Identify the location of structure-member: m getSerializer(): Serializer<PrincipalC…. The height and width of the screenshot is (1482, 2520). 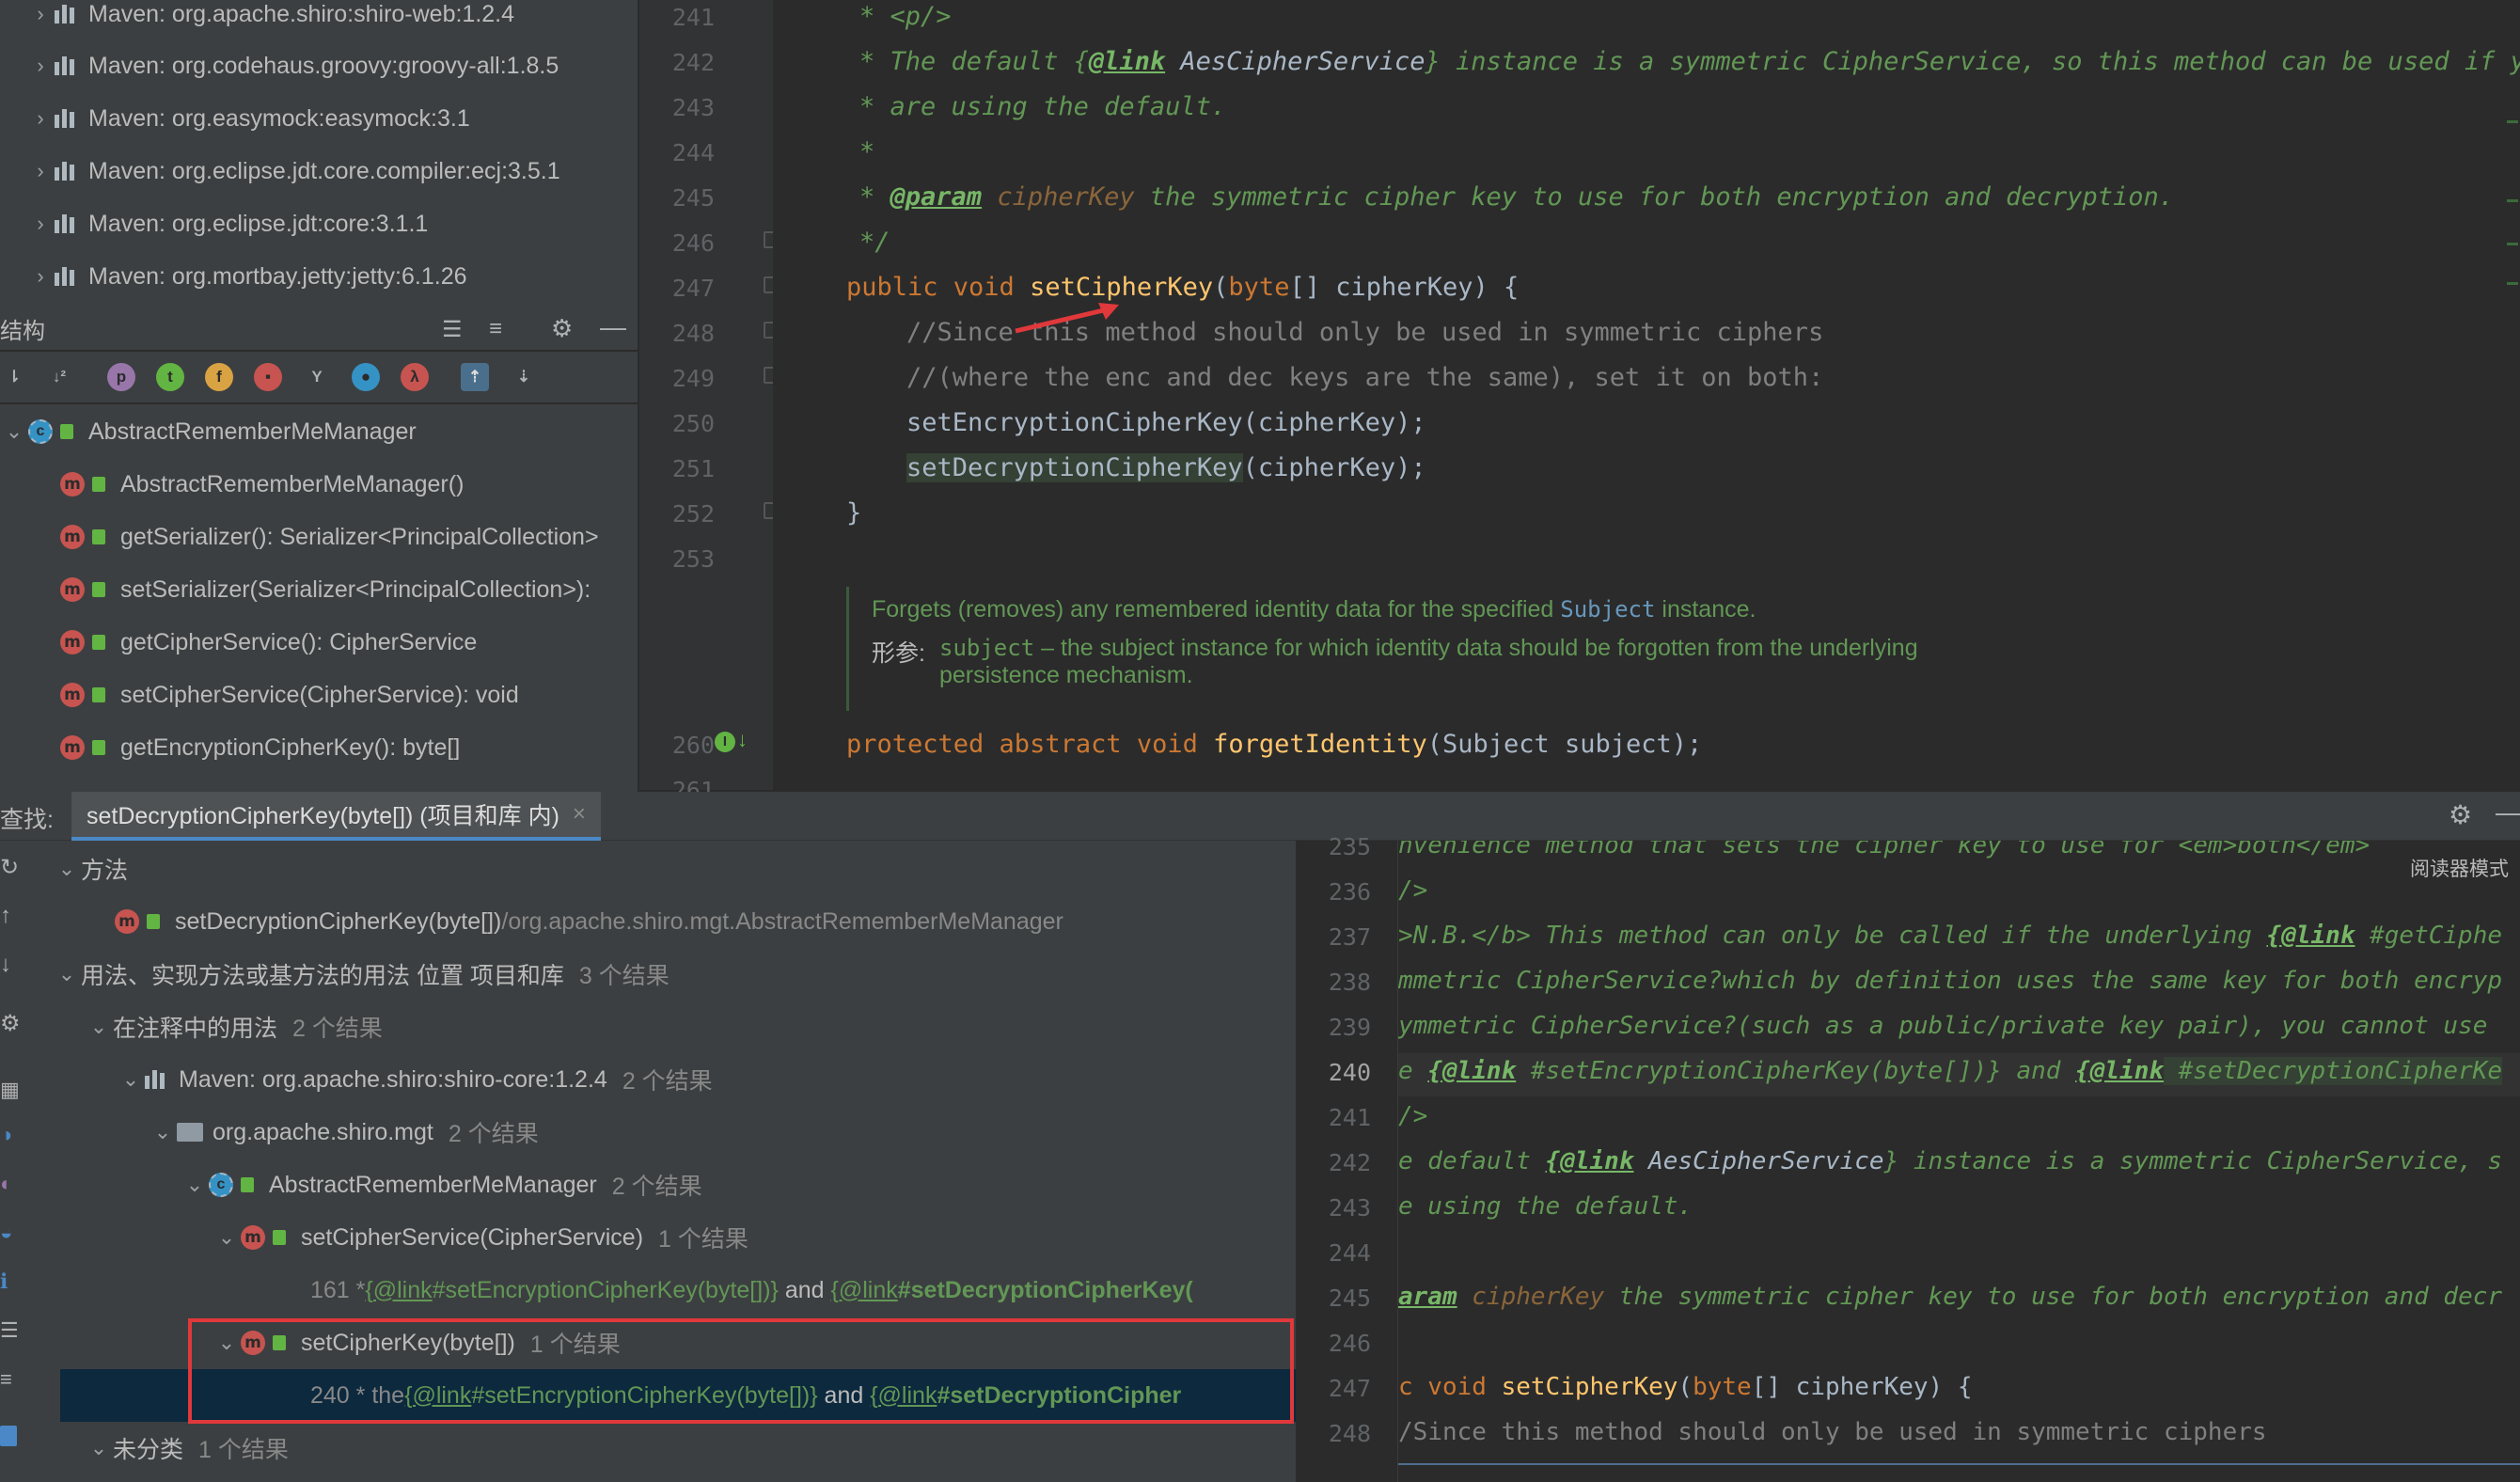
(330, 537).